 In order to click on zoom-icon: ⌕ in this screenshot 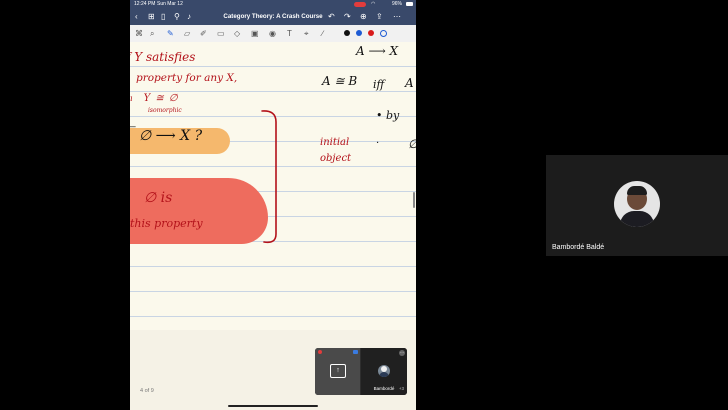, I will do `click(152, 33)`.